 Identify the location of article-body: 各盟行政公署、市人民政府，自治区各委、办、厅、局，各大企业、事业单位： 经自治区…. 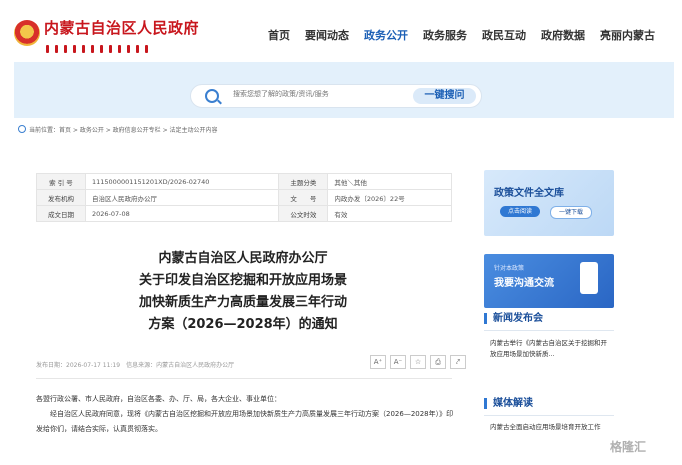
(246, 414).